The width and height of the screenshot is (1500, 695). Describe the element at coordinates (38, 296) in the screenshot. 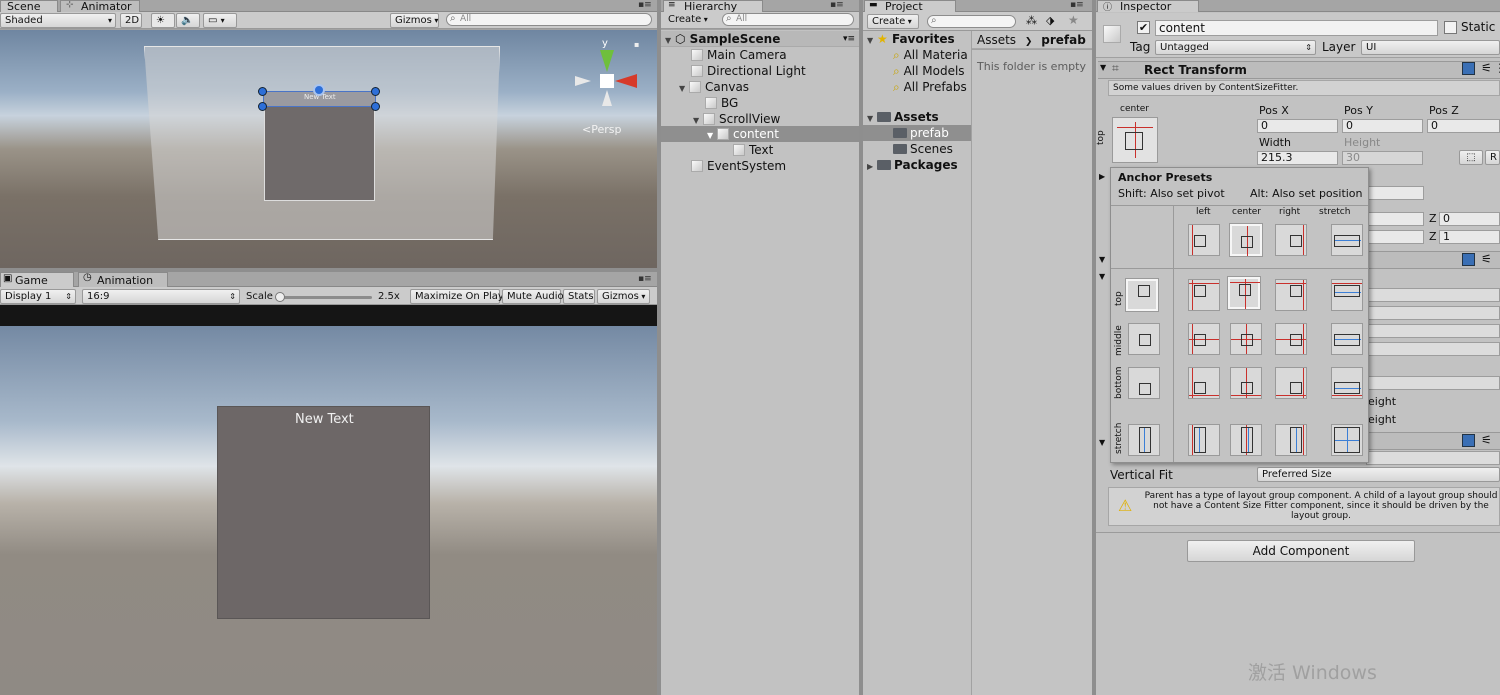

I see `display-dropdown: Display 1 ⇕` at that location.